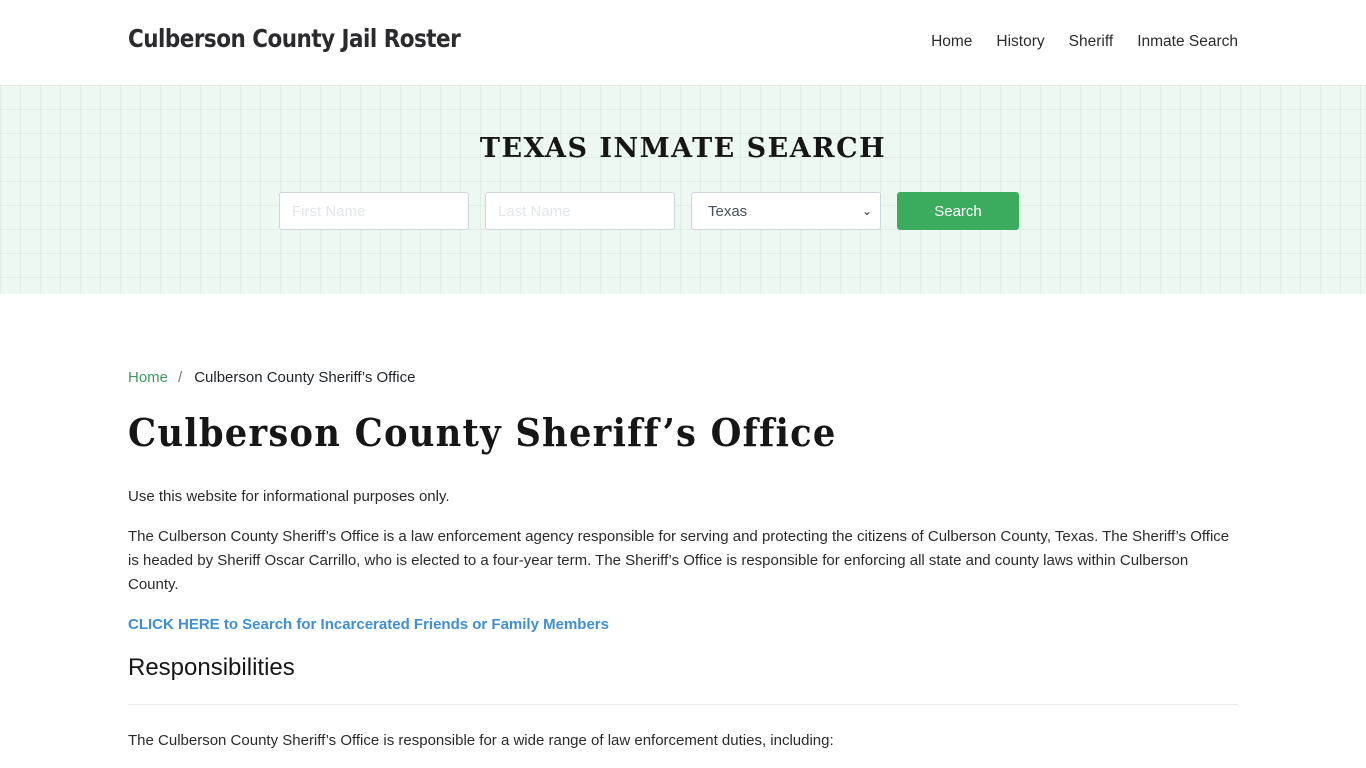 The image size is (1366, 768). What do you see at coordinates (786, 211) in the screenshot?
I see `state-select: Texas ⌄` at bounding box center [786, 211].